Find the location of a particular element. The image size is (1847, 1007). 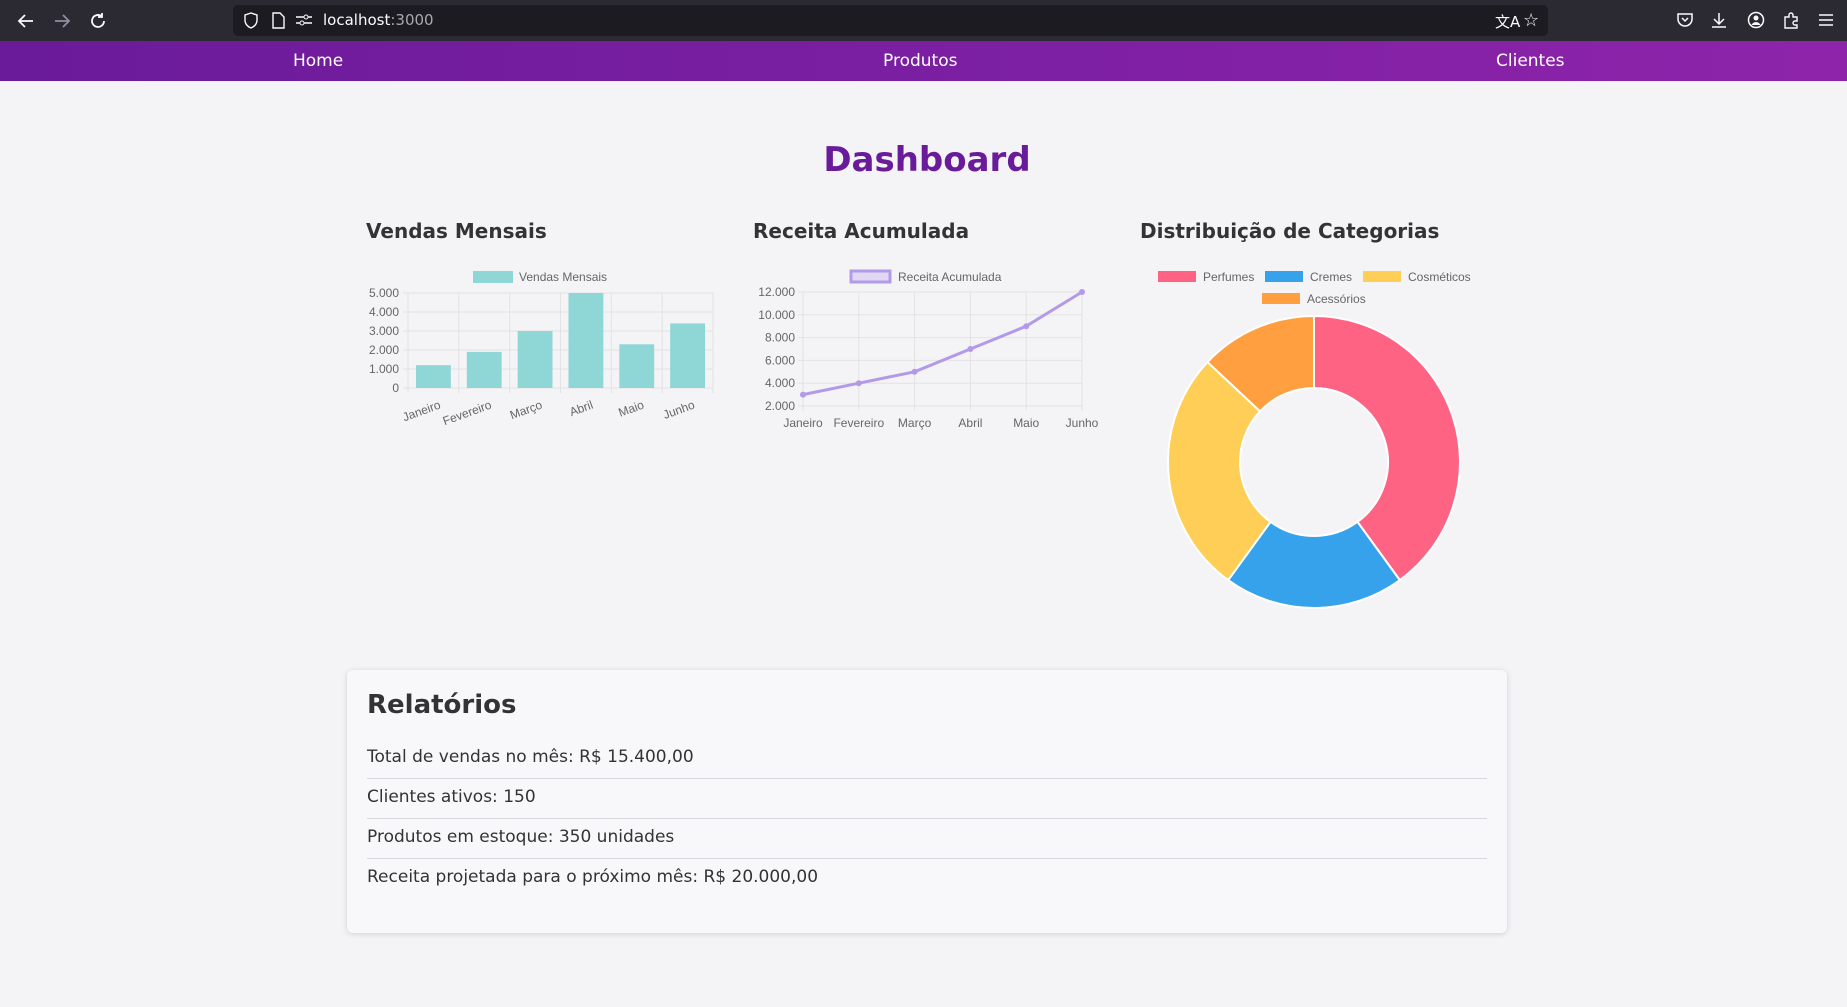

extensions-icon is located at coordinates (1791, 20).